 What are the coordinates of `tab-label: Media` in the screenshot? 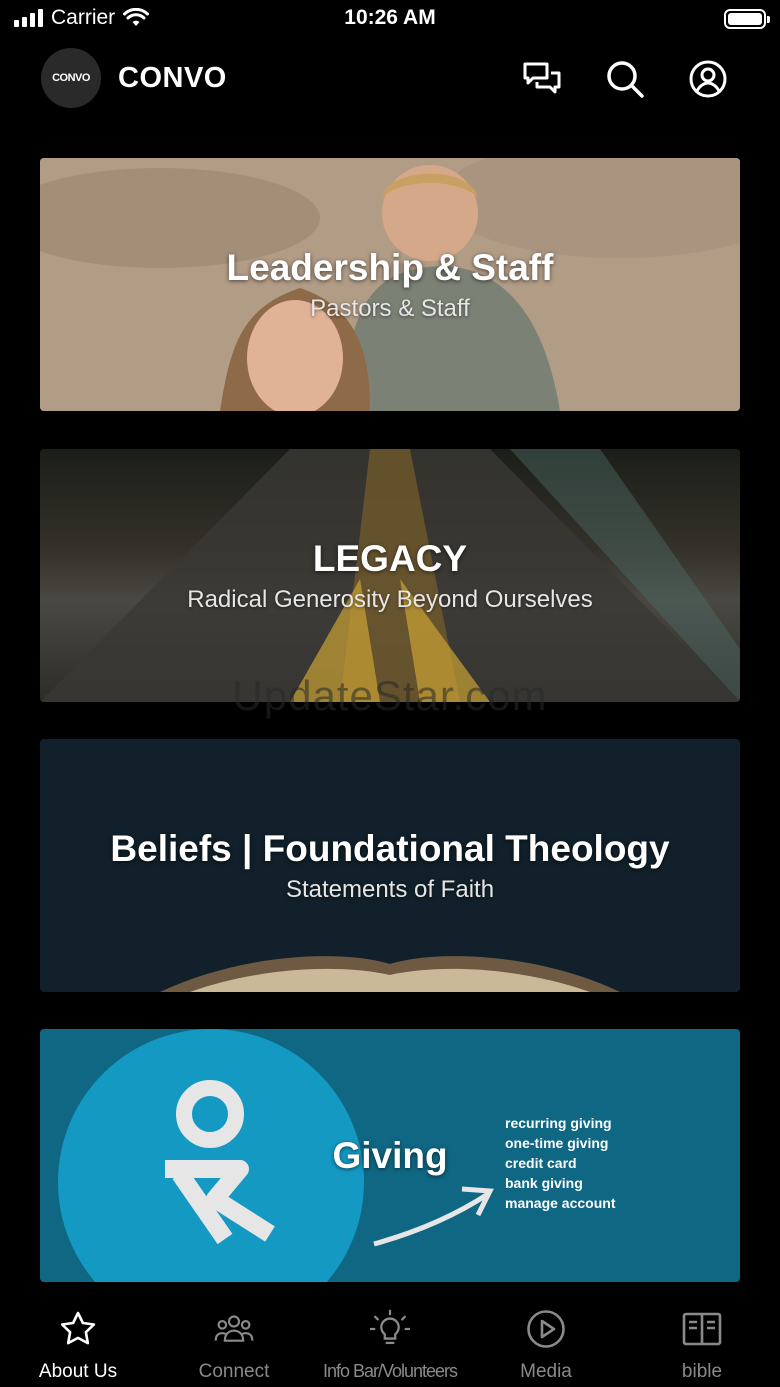 It's located at (546, 1371).